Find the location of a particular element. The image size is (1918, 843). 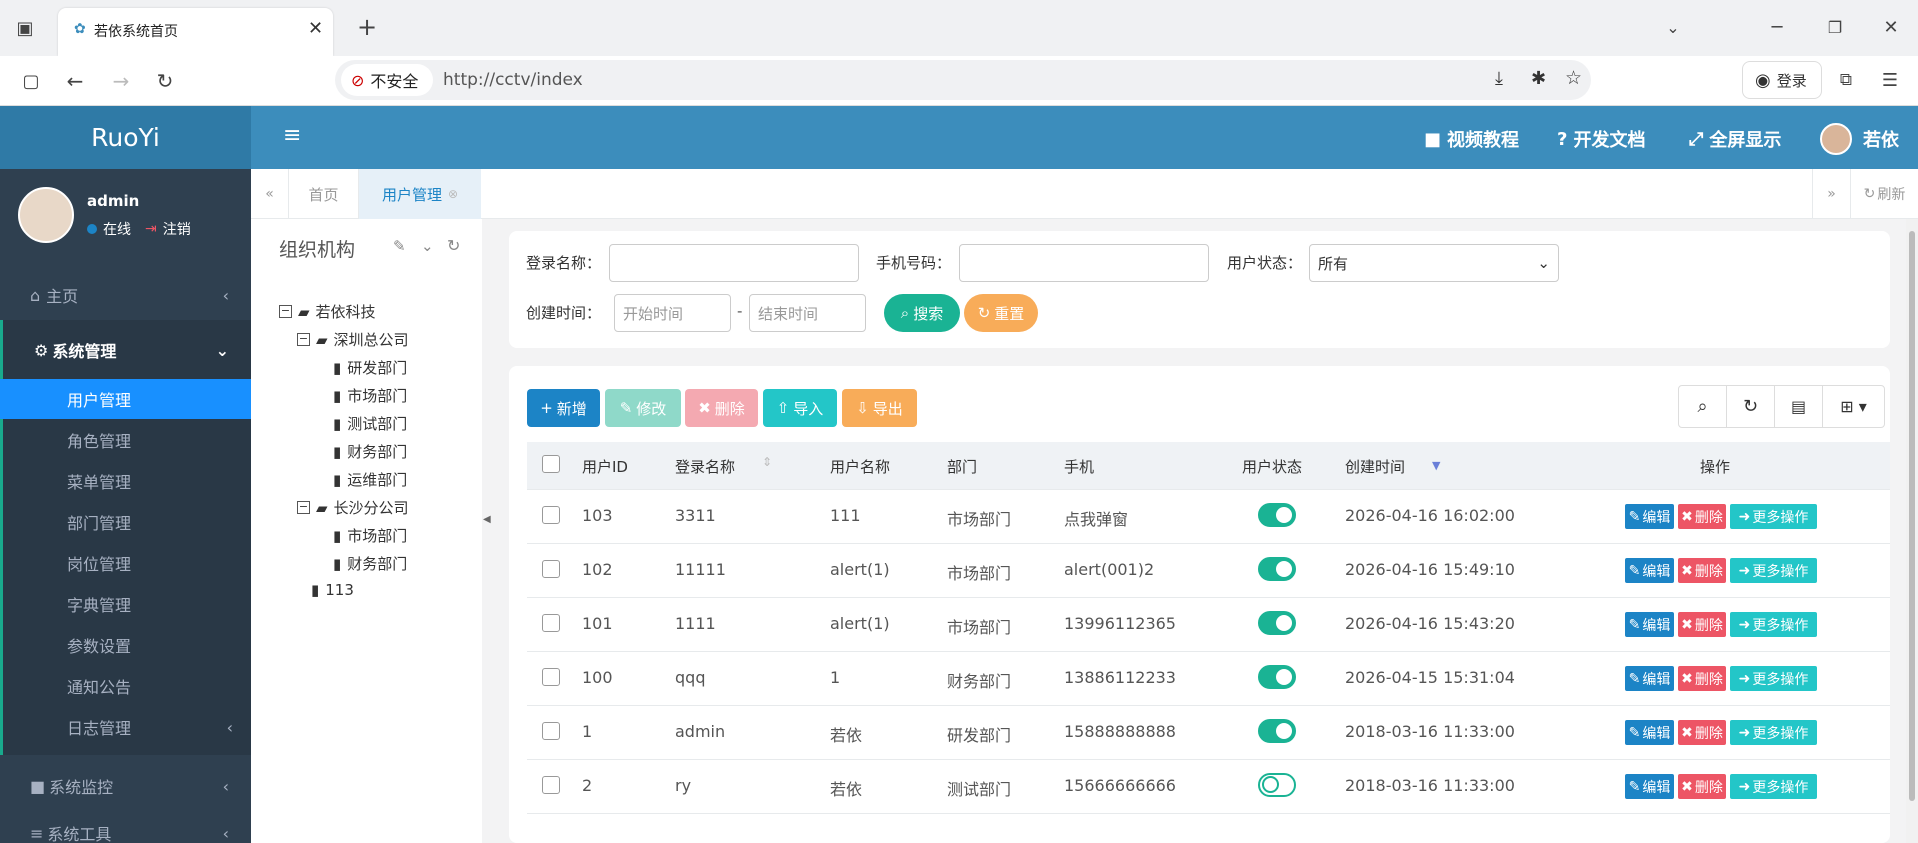

phone-input is located at coordinates (1084, 263).